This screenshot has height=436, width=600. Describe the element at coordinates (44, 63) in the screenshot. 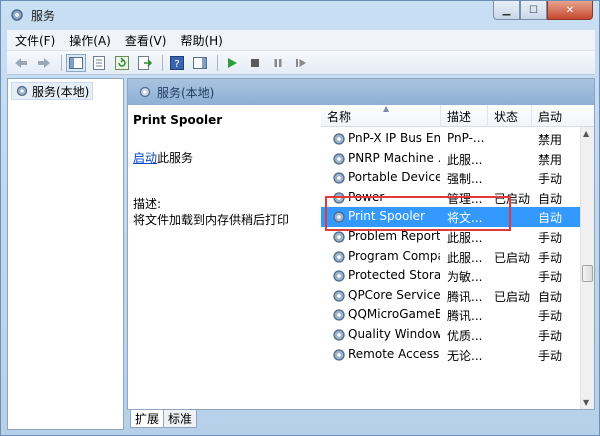

I see `forward-button` at that location.